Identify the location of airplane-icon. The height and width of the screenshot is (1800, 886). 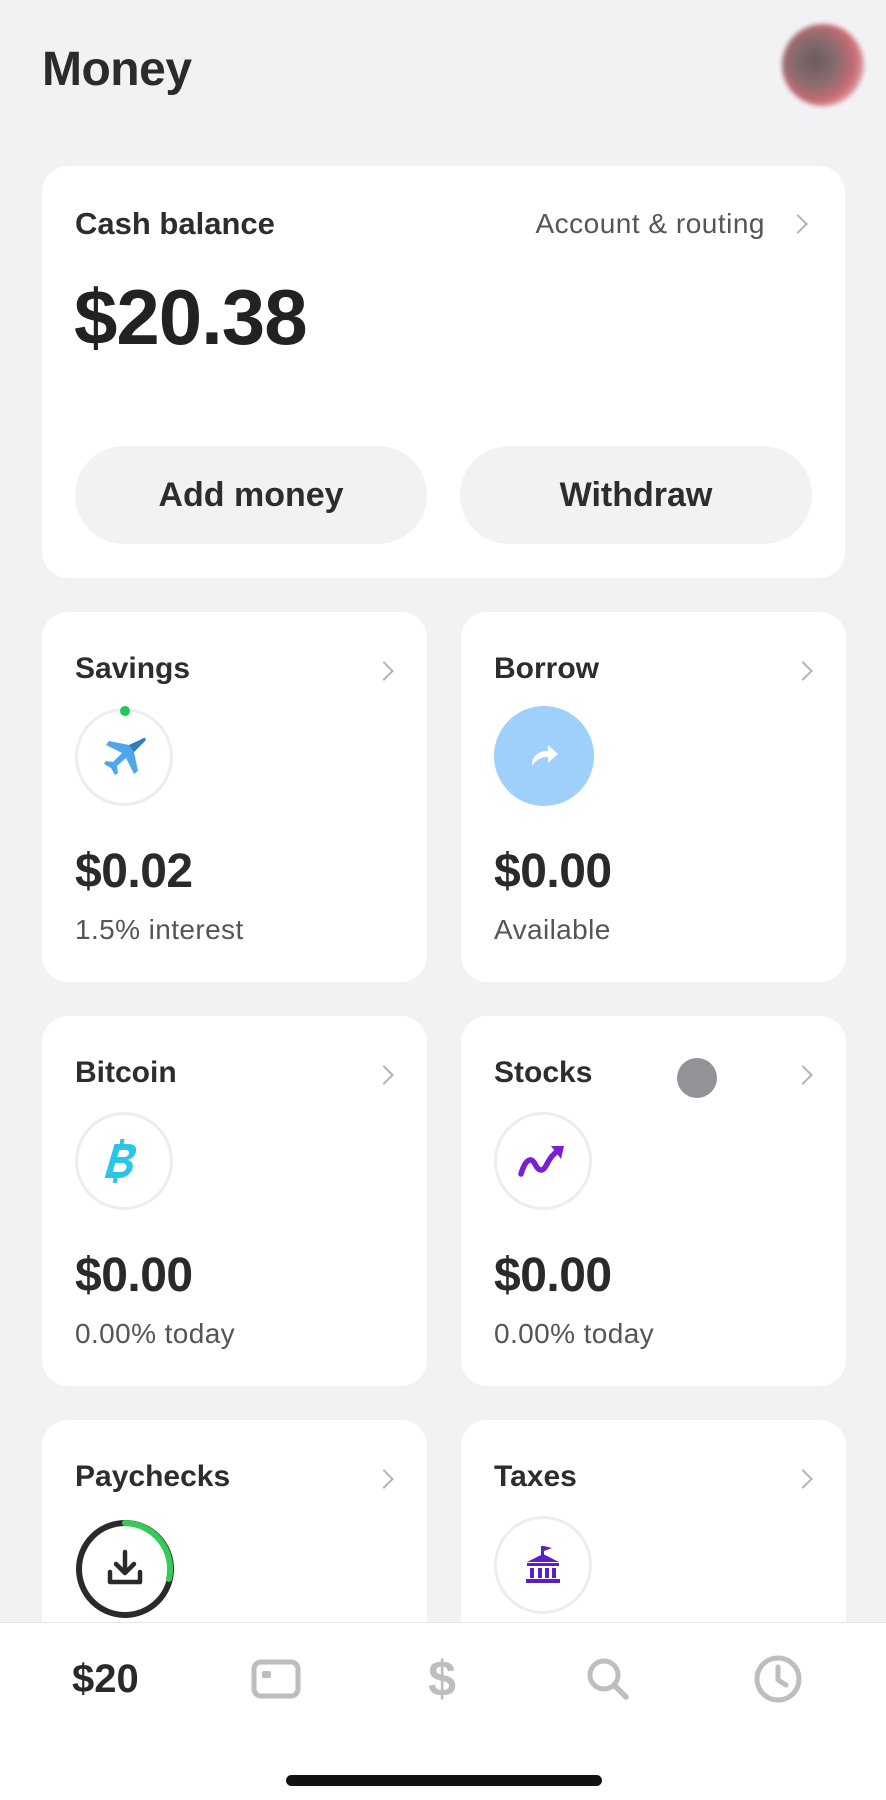
(125, 756).